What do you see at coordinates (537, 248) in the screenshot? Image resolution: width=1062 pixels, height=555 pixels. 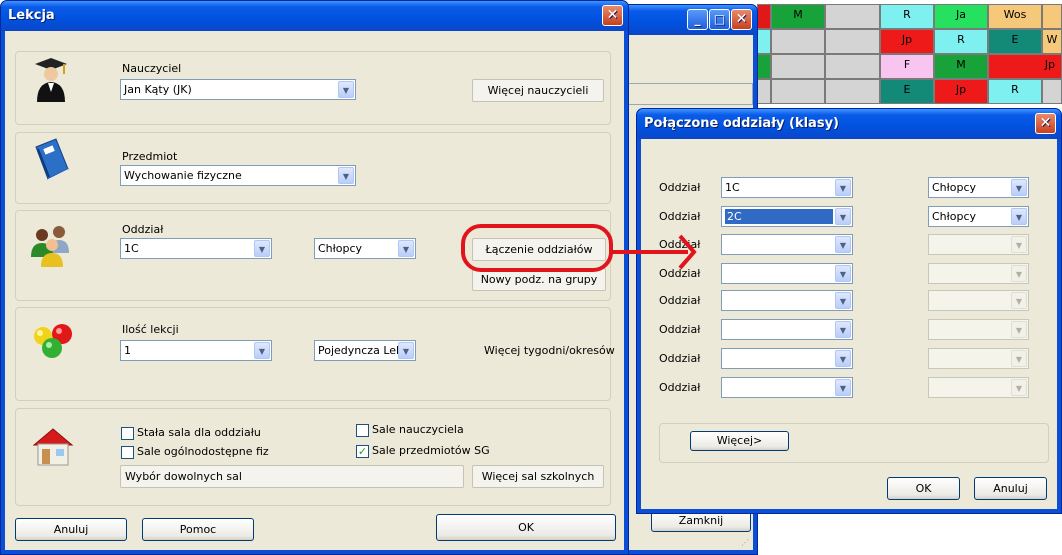 I see `annotation-highlight` at bounding box center [537, 248].